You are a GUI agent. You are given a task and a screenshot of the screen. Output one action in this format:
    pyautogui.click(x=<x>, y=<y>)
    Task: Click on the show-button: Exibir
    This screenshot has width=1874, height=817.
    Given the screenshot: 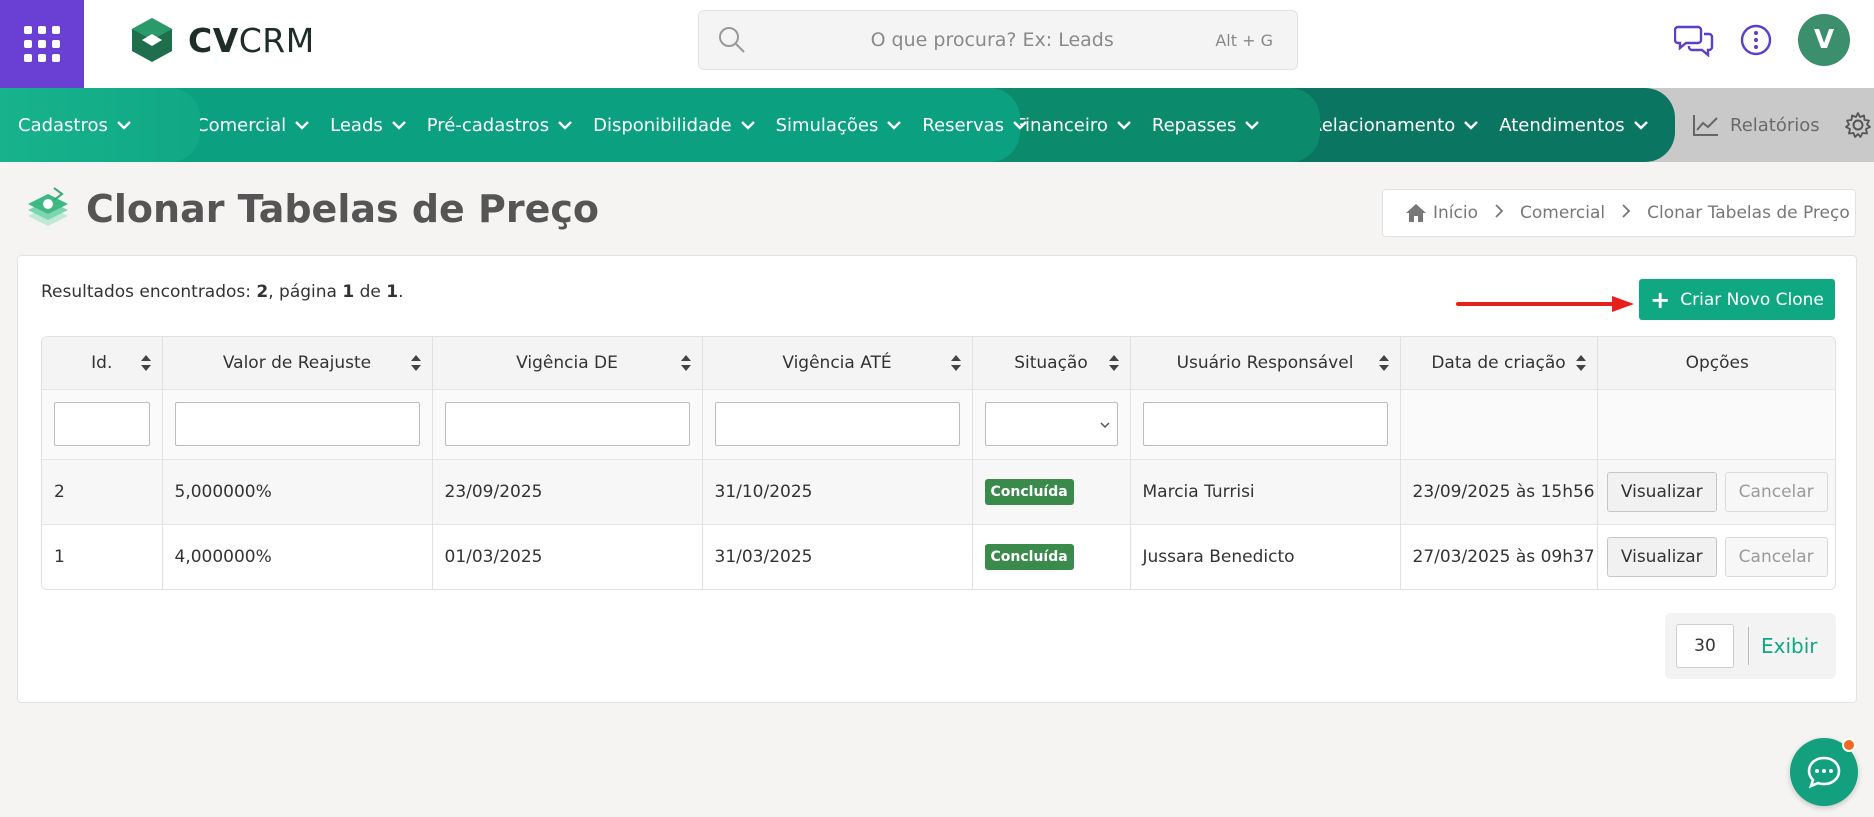 What is the action you would take?
    pyautogui.click(x=1789, y=646)
    